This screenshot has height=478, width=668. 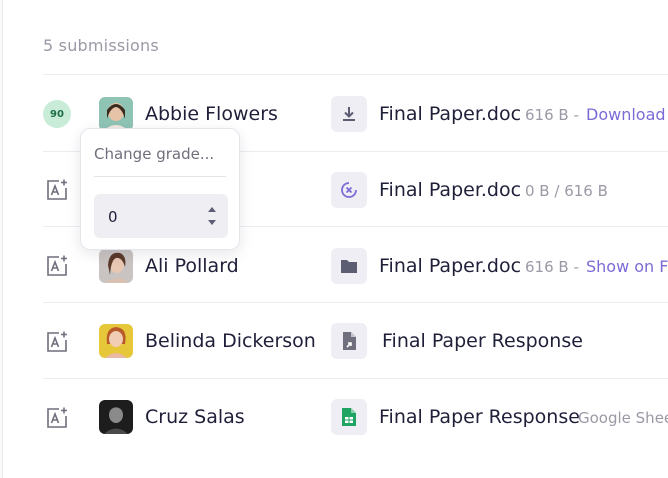 I want to click on stepper-arrows, so click(x=212, y=216).